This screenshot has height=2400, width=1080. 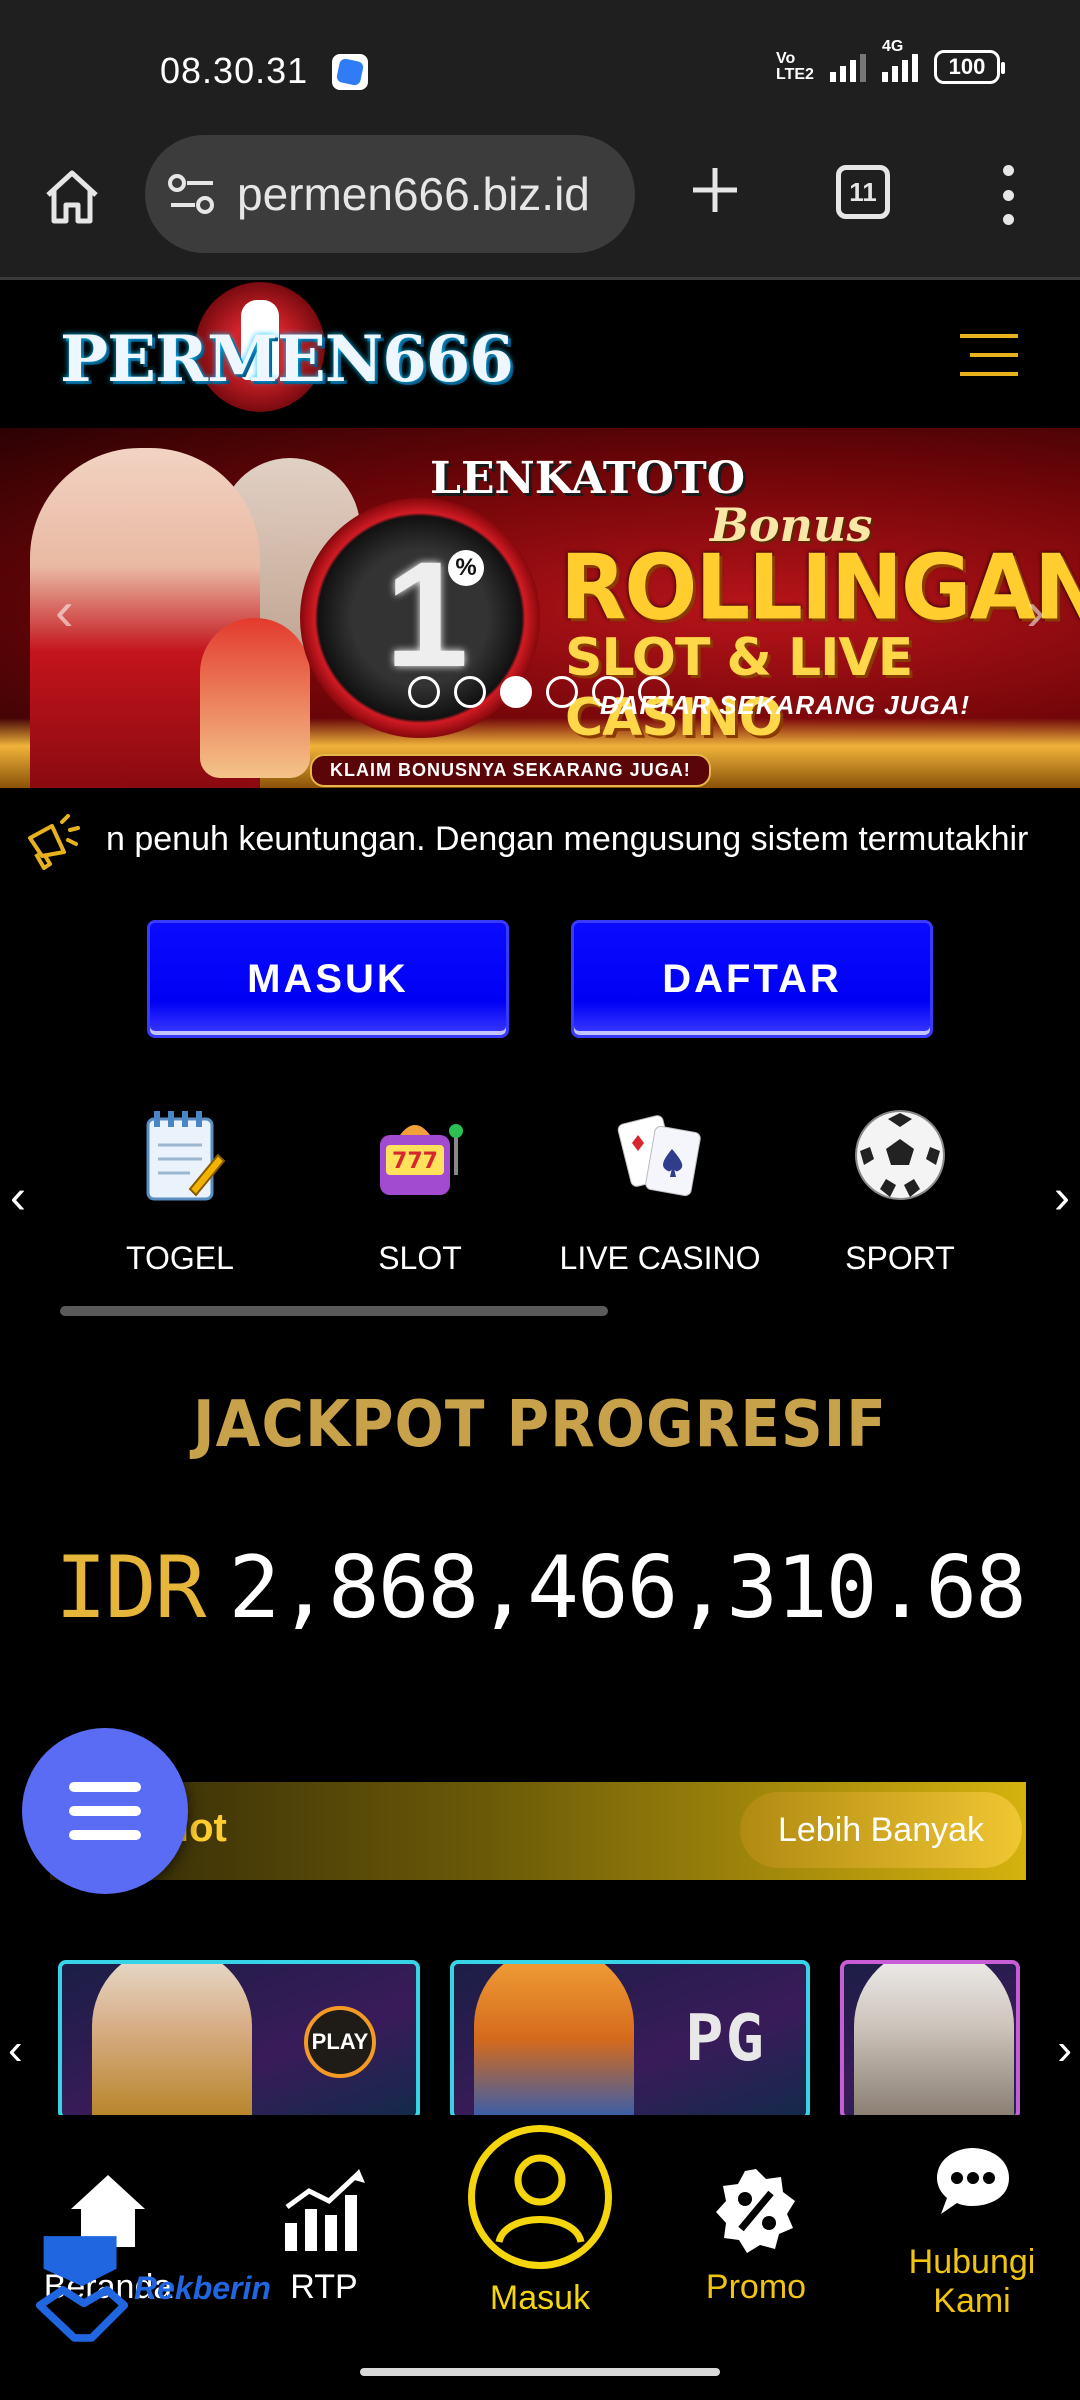 I want to click on browser-toolbar: permen666.biz.id 11, so click(x=540, y=207).